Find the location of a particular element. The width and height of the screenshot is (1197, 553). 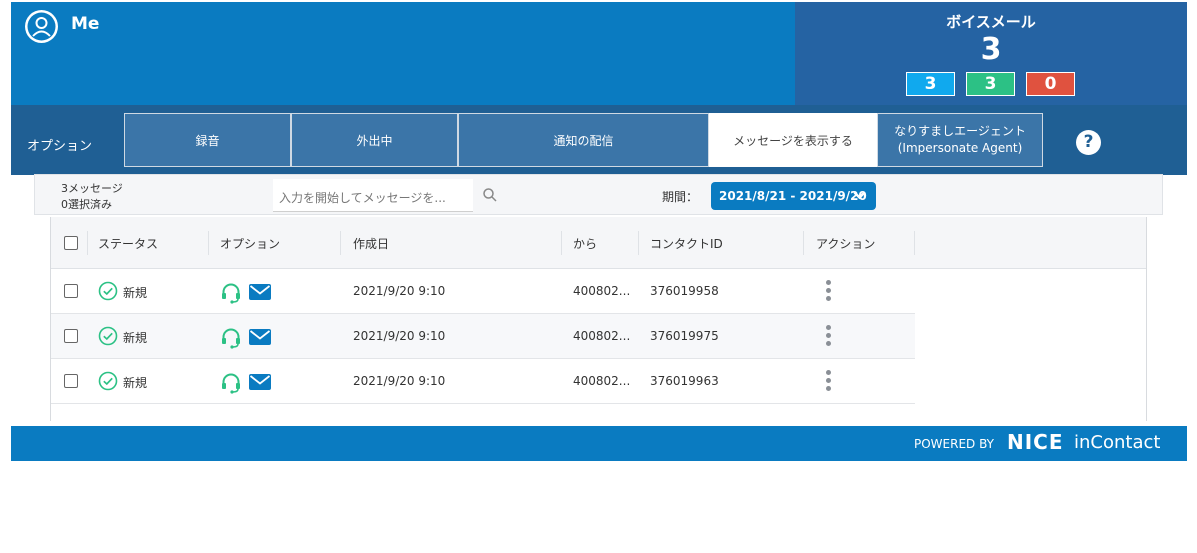

voicemail-title: ボイスメール is located at coordinates (991, 22).